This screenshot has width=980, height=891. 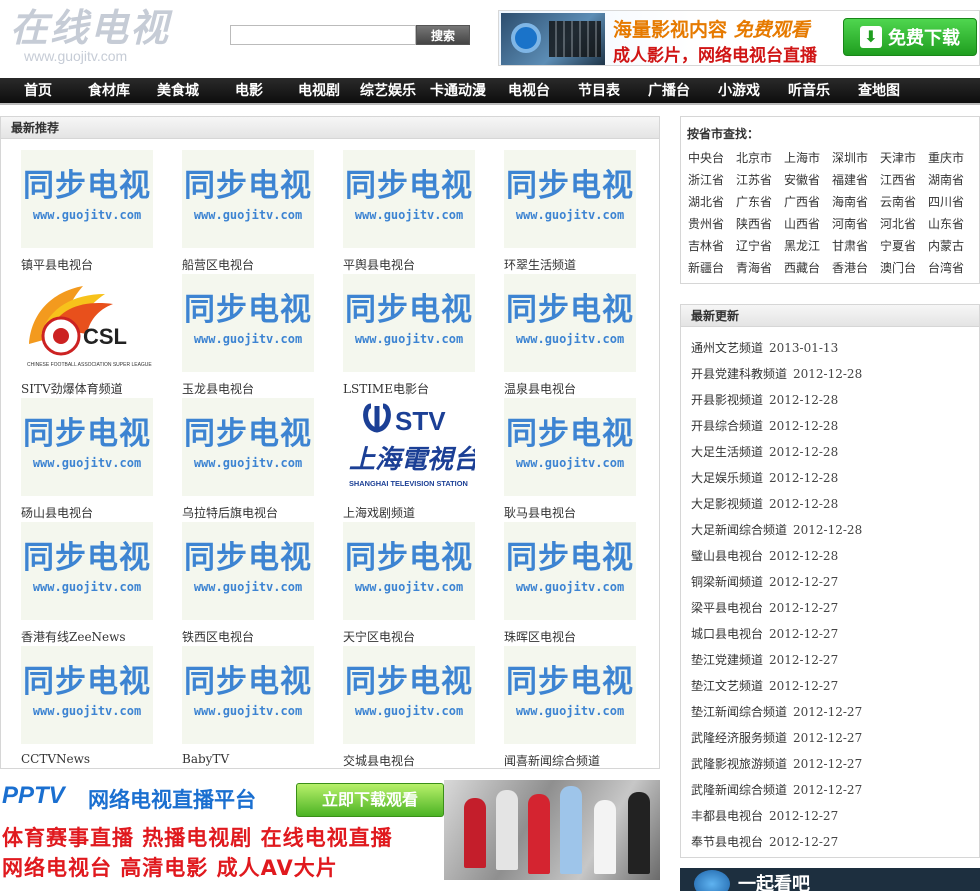 I want to click on province-link: 澳门台, so click(x=898, y=267).